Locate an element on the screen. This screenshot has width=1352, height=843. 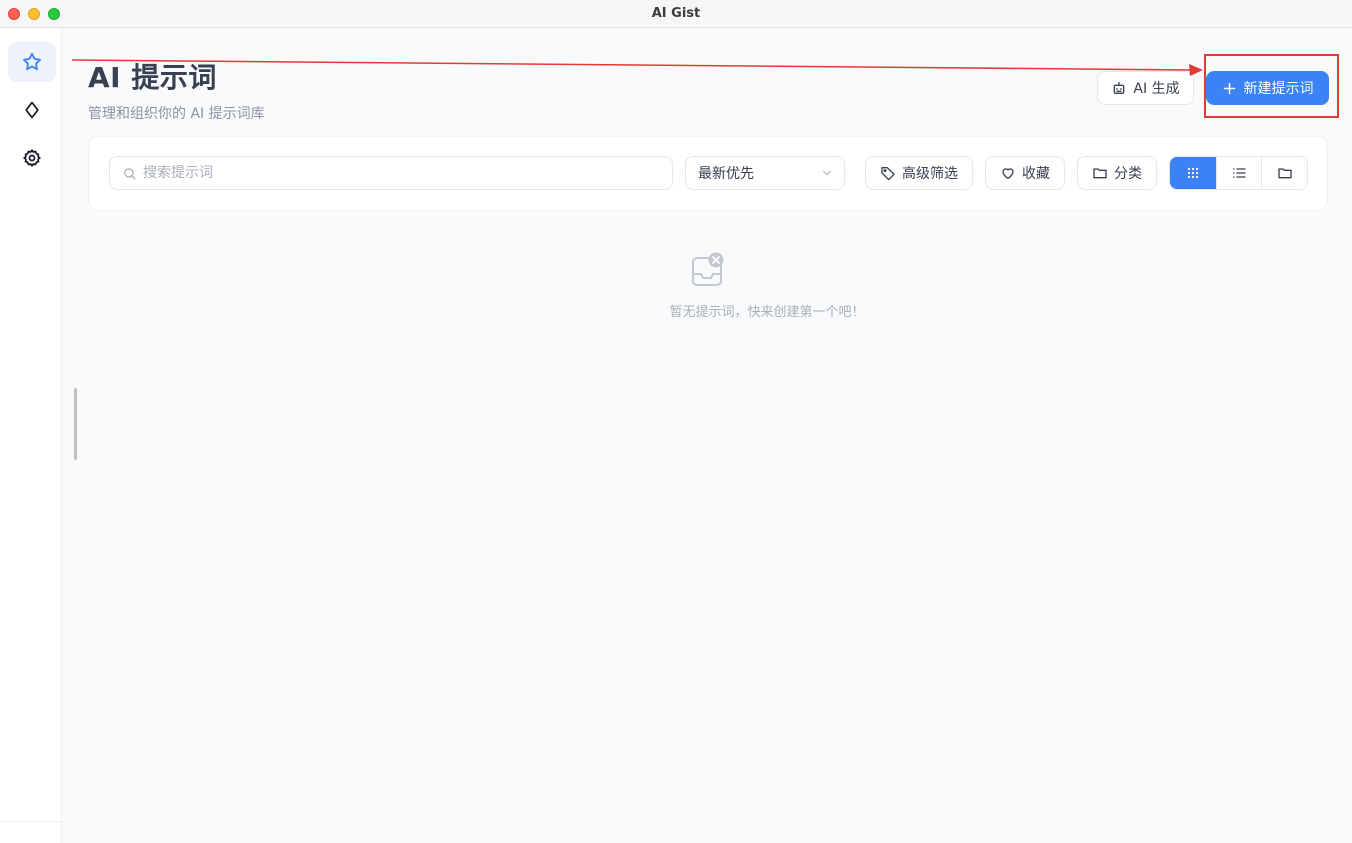
category-button: 分类 is located at coordinates (1117, 173).